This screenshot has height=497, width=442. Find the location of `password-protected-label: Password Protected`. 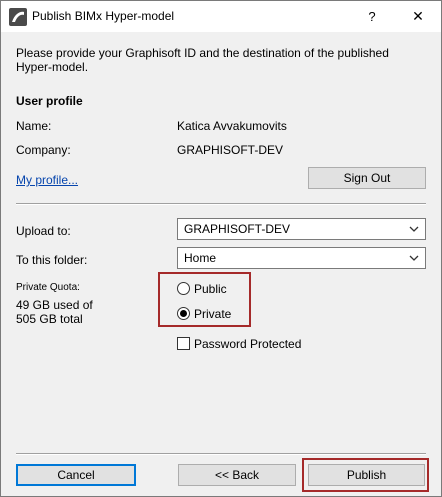

password-protected-label: Password Protected is located at coordinates (248, 344).